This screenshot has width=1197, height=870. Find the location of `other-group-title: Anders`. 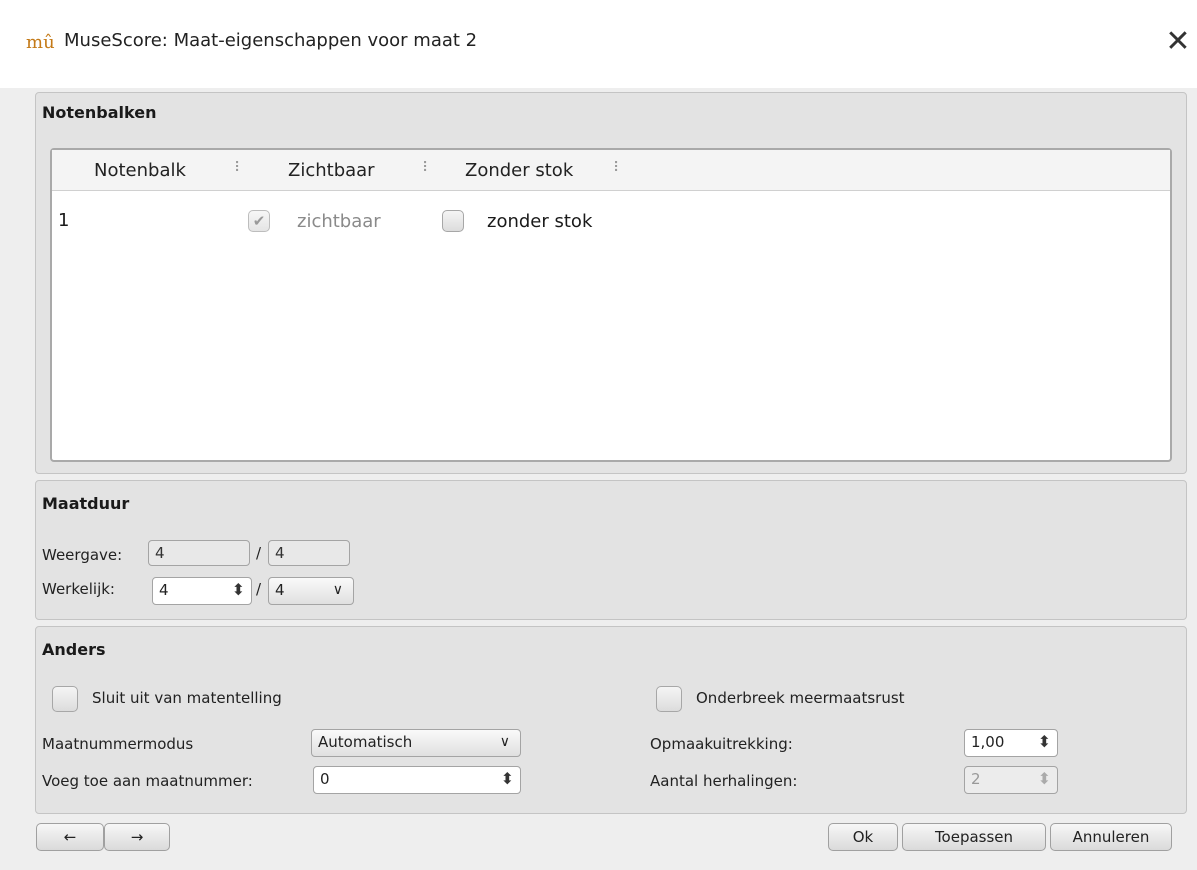

other-group-title: Anders is located at coordinates (74, 649).